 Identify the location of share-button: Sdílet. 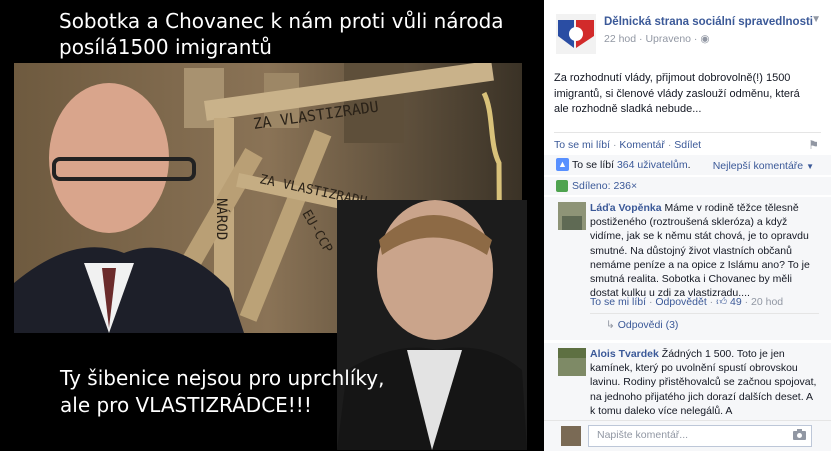
(687, 145).